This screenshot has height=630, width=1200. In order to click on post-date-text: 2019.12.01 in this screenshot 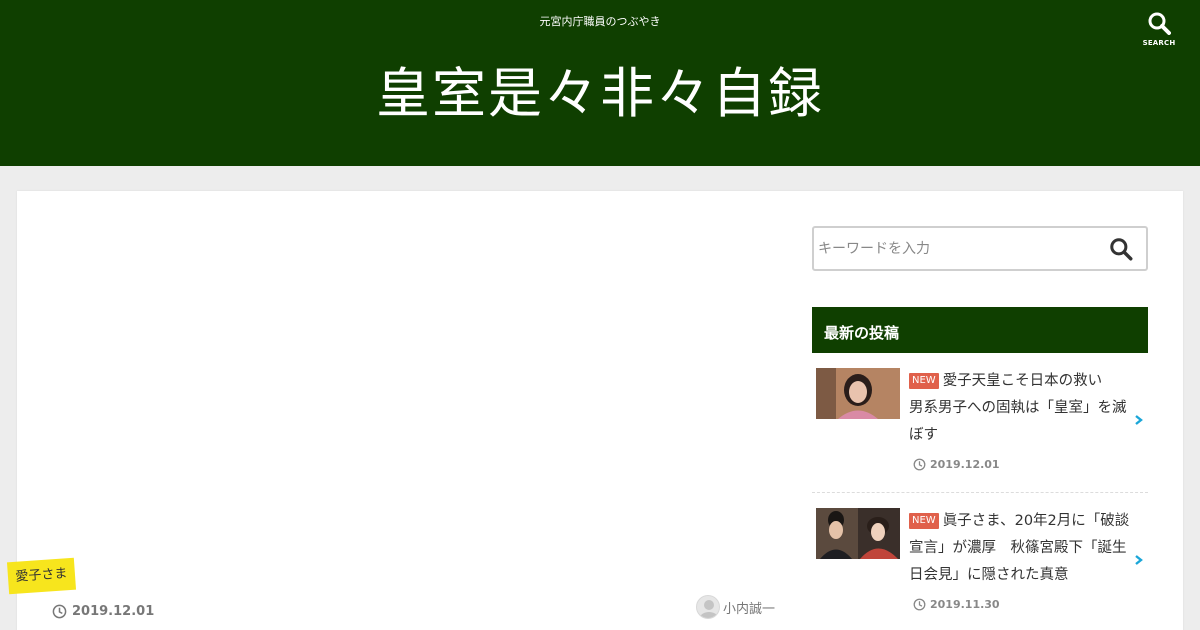, I will do `click(965, 464)`.